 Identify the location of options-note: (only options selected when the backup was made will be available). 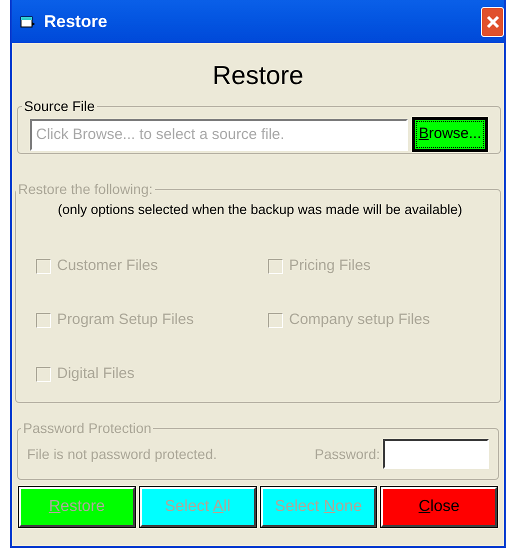
(260, 210).